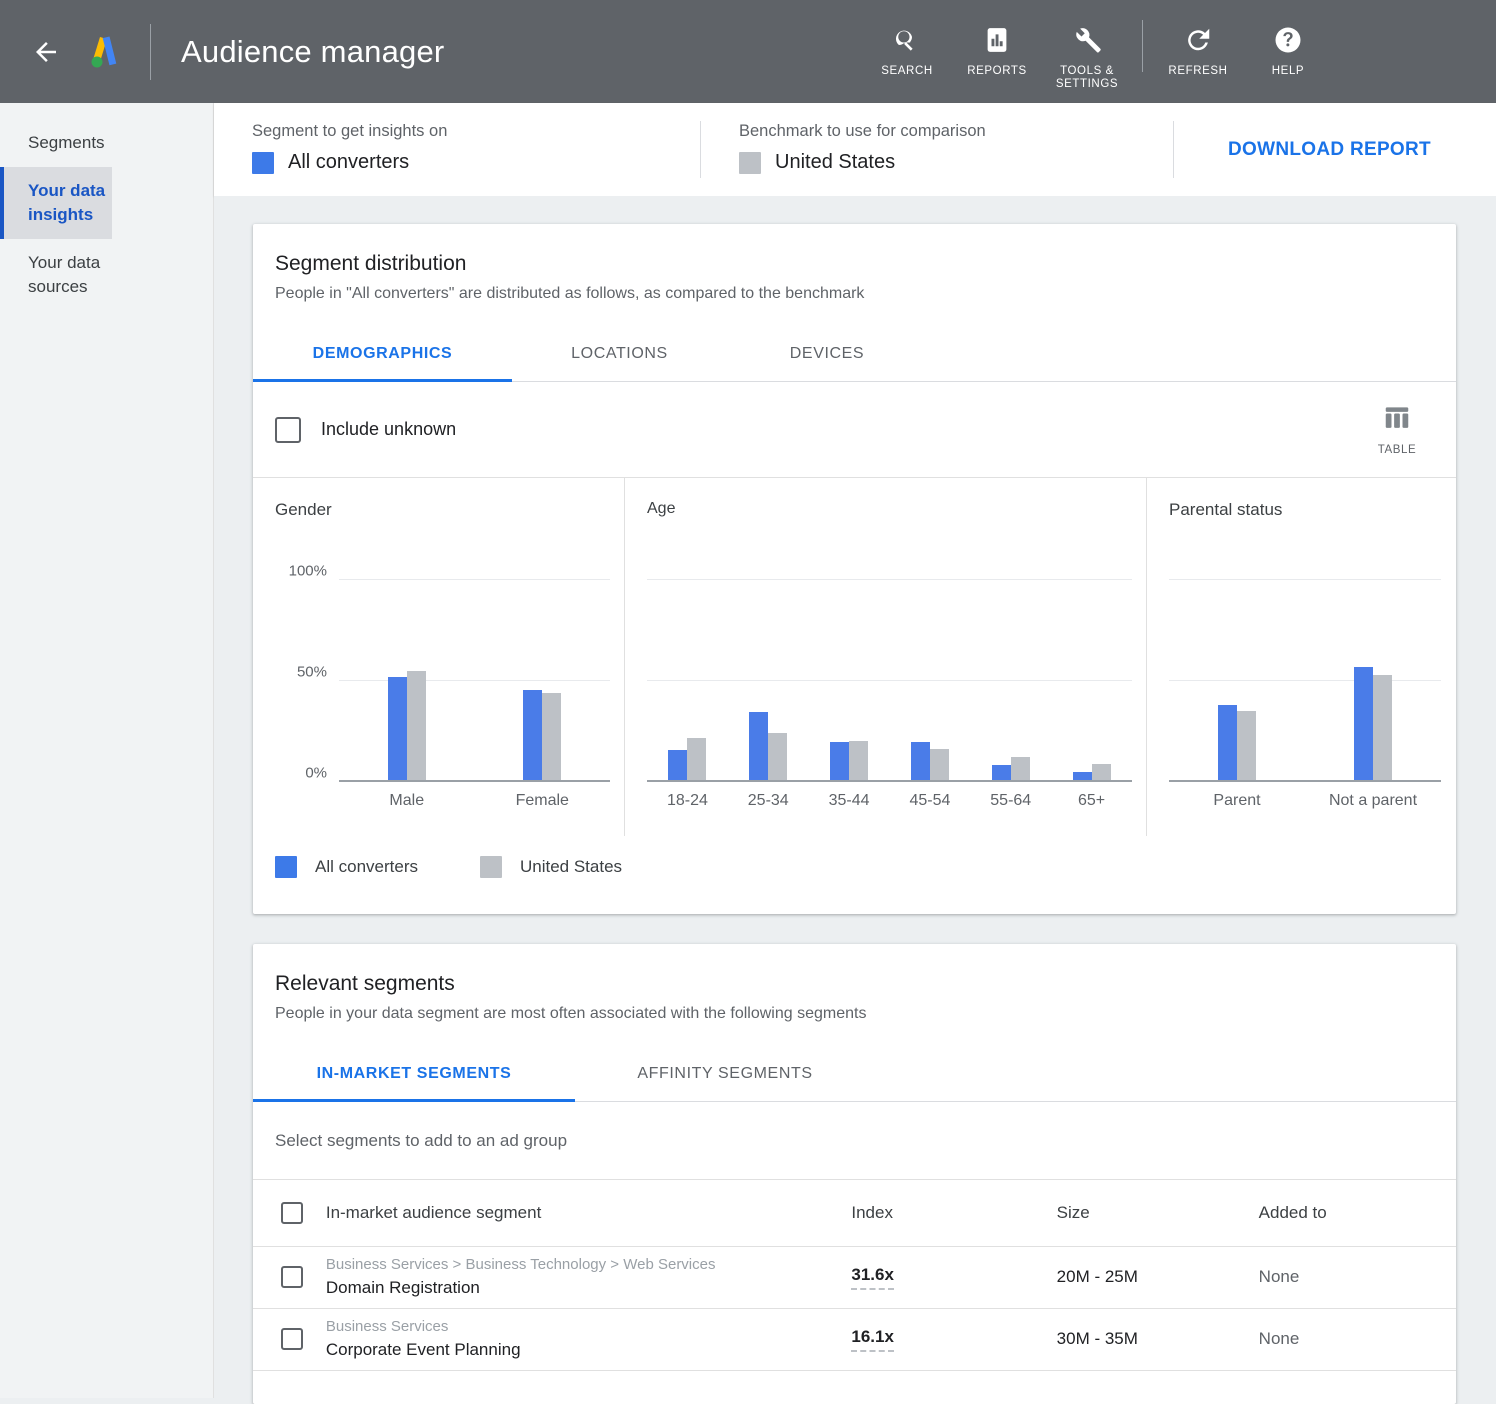 The width and height of the screenshot is (1496, 1404). Describe the element at coordinates (263, 162) in the screenshot. I see `segment-color-swatch` at that location.